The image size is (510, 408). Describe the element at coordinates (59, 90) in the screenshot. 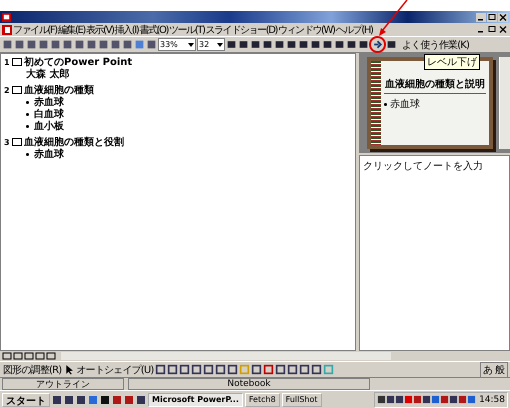

I see `slide-title: 血液細胞の種類` at that location.